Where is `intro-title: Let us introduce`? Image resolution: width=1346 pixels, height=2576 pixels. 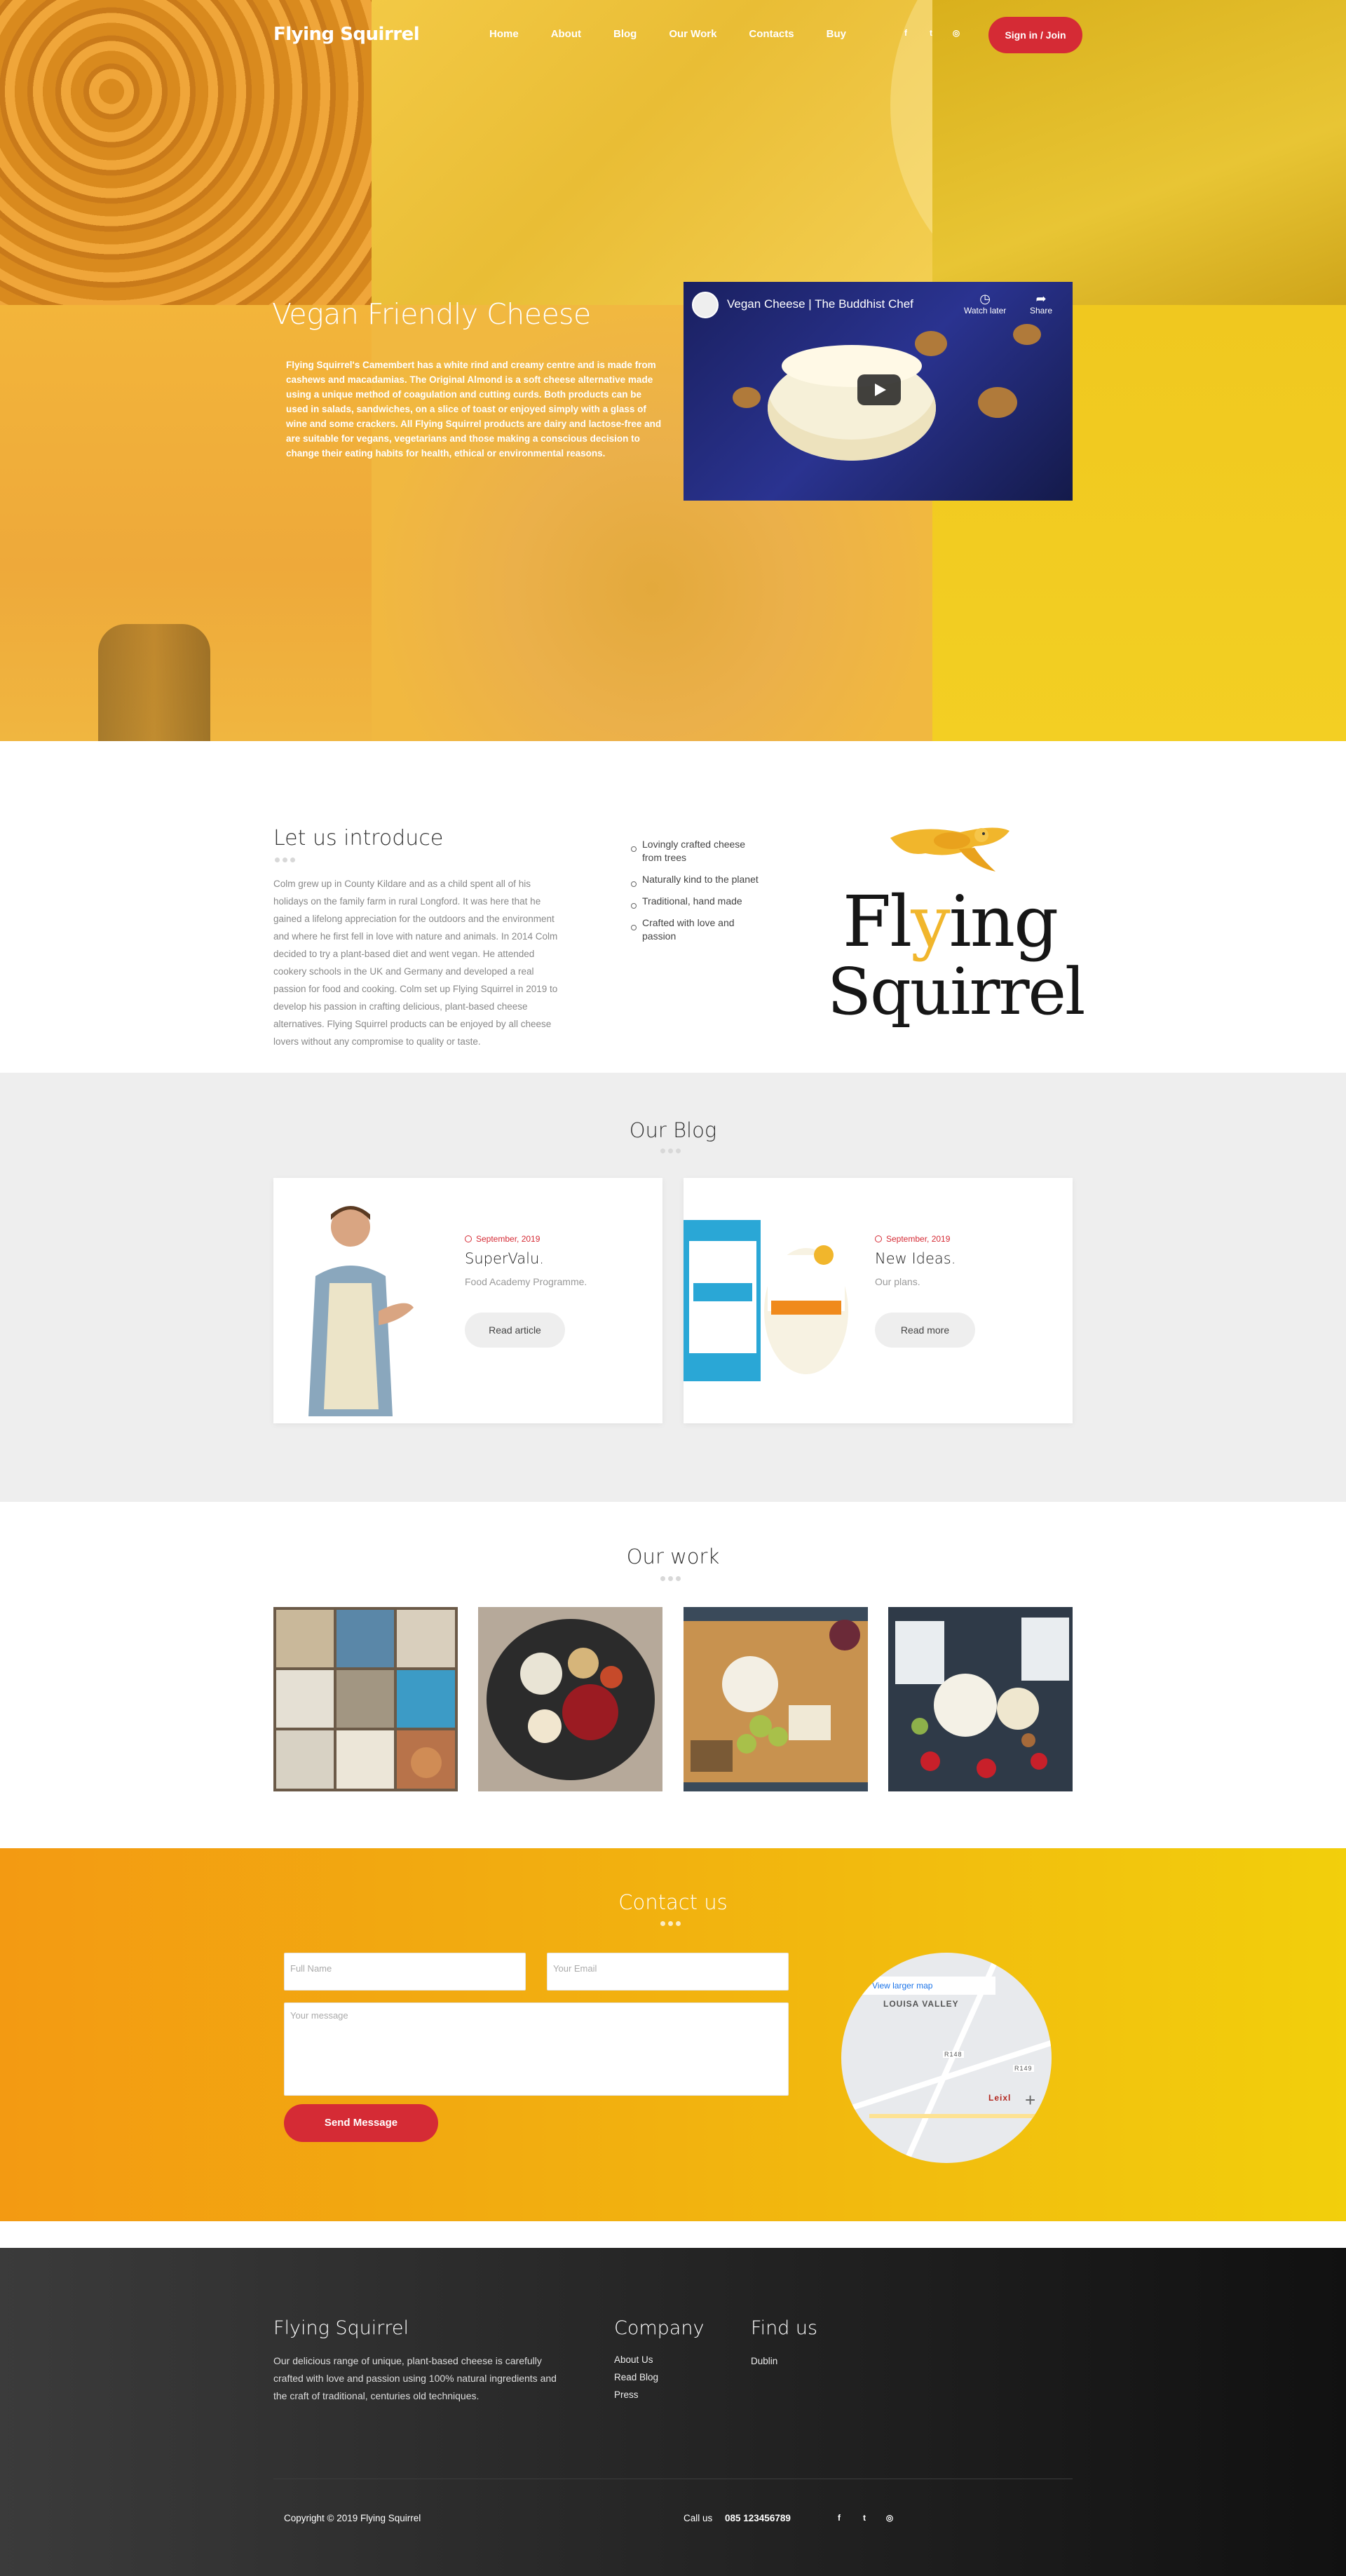
intro-title: Let us introduce is located at coordinates (358, 838).